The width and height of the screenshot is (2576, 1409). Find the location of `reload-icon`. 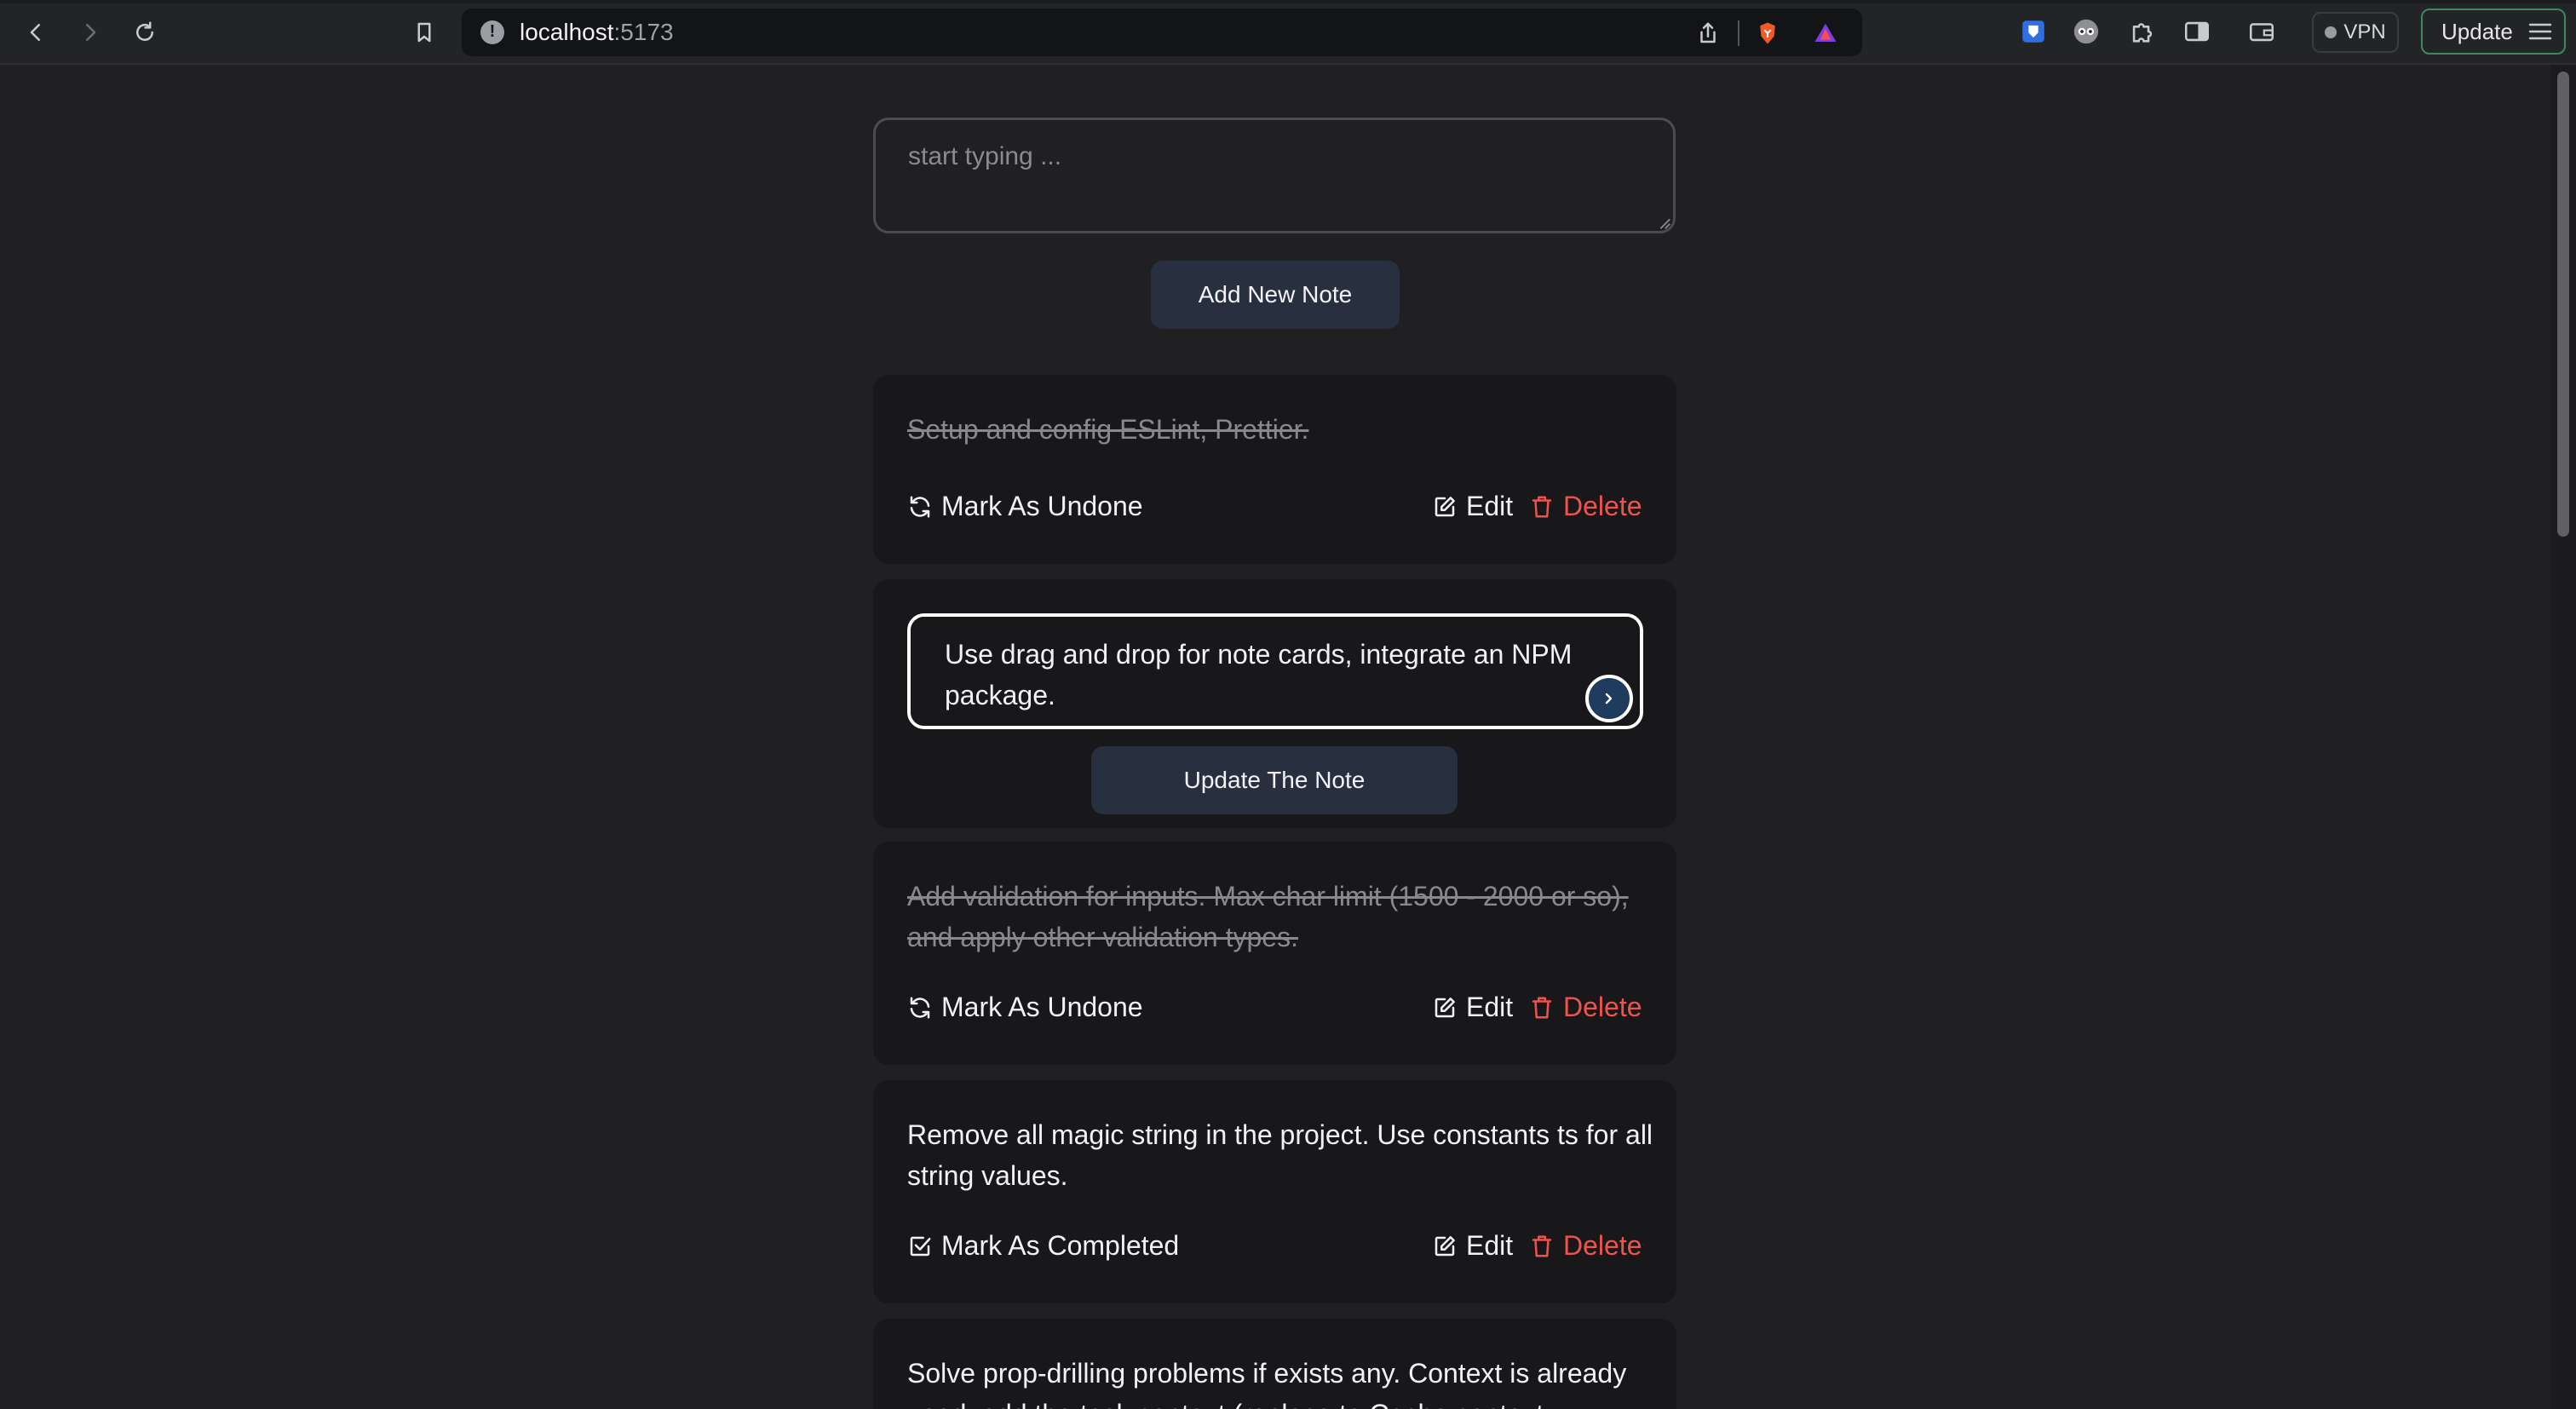

reload-icon is located at coordinates (145, 31).